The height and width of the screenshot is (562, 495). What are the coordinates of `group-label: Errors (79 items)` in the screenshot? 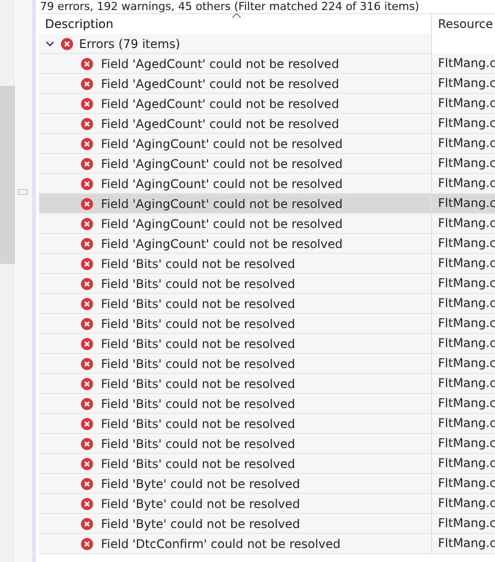 It's located at (129, 43).